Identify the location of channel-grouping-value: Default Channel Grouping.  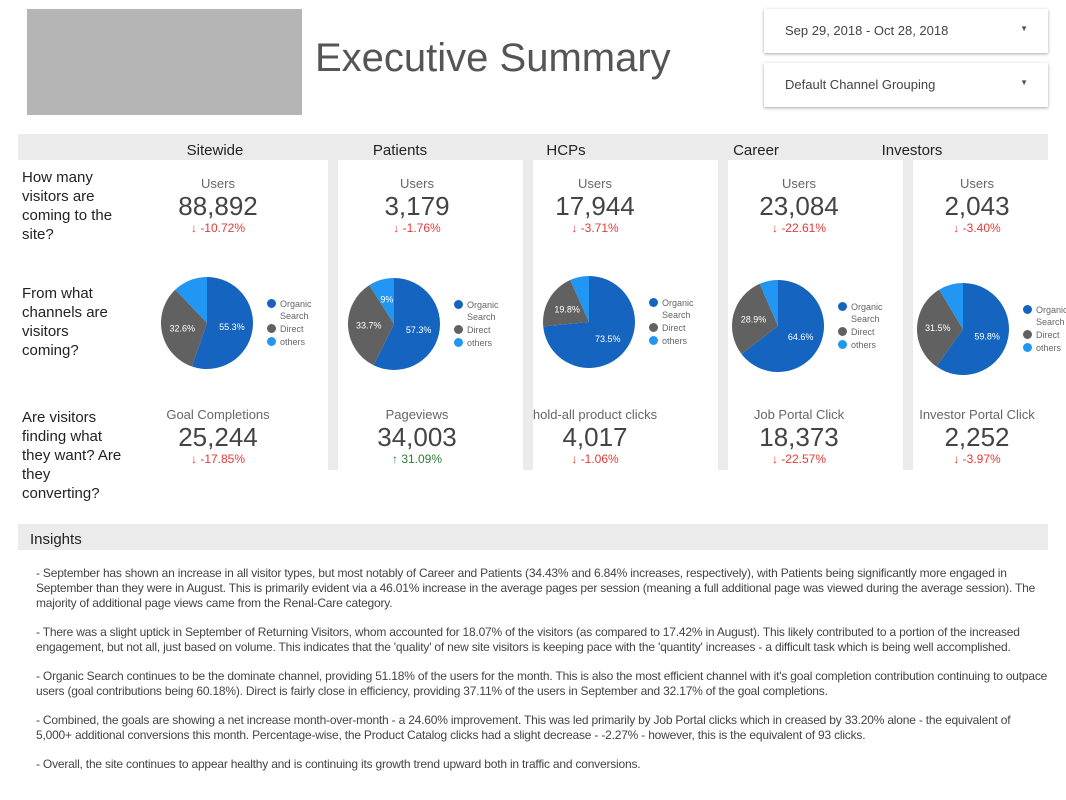
(860, 84).